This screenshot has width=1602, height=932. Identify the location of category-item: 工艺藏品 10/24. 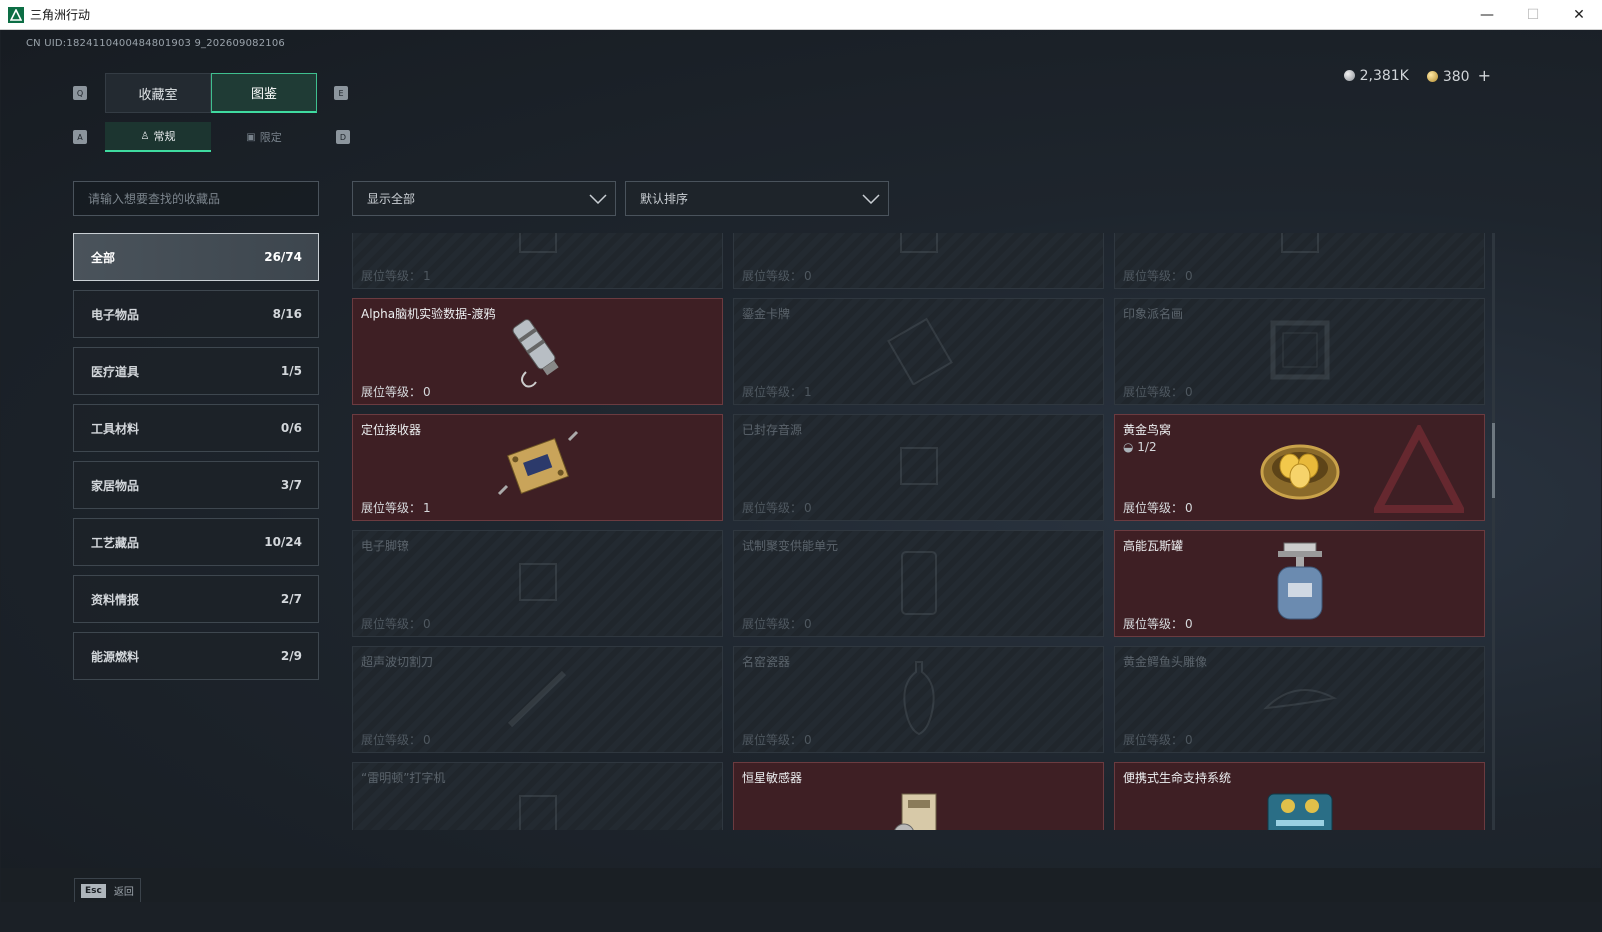
(196, 542).